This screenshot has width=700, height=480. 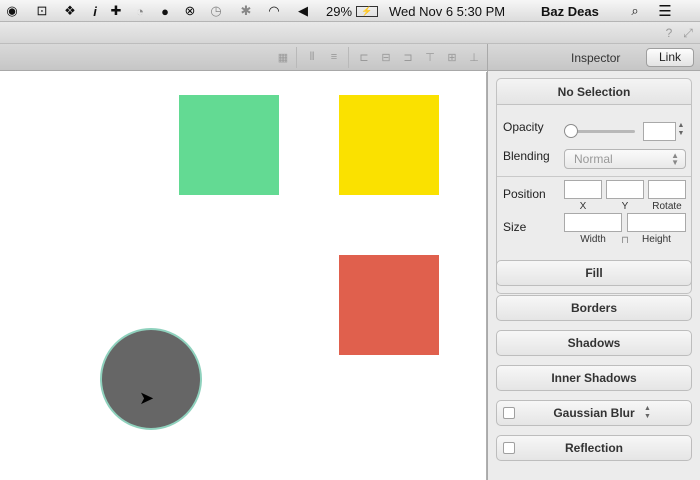 I want to click on opacity-slider-knob, so click(x=571, y=131).